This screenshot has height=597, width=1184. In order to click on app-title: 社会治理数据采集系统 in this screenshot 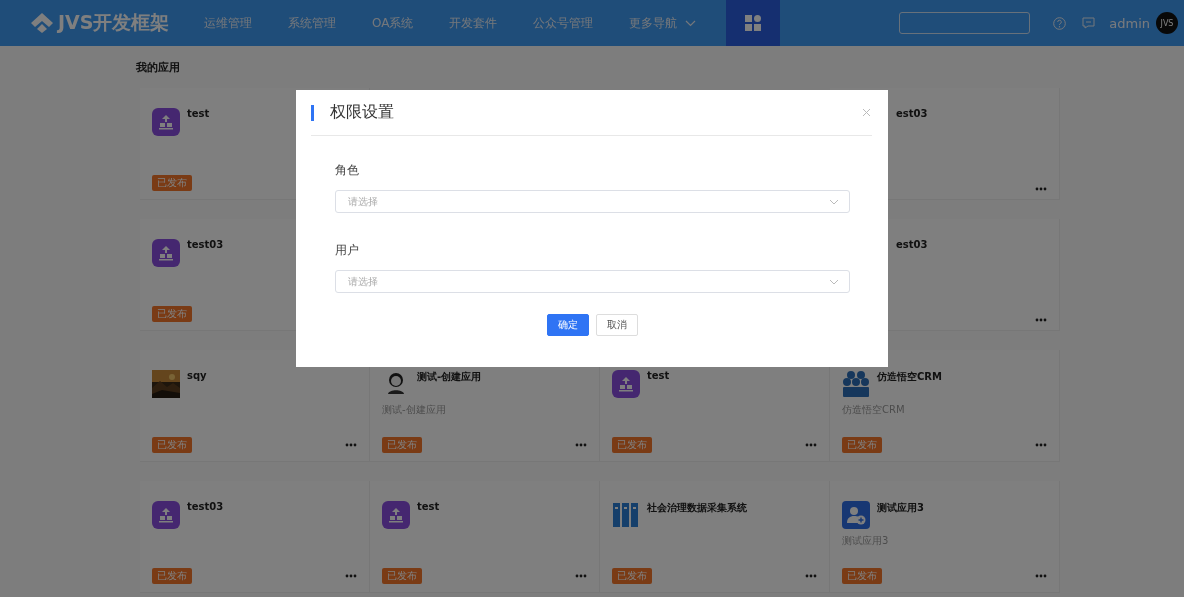, I will do `click(697, 508)`.